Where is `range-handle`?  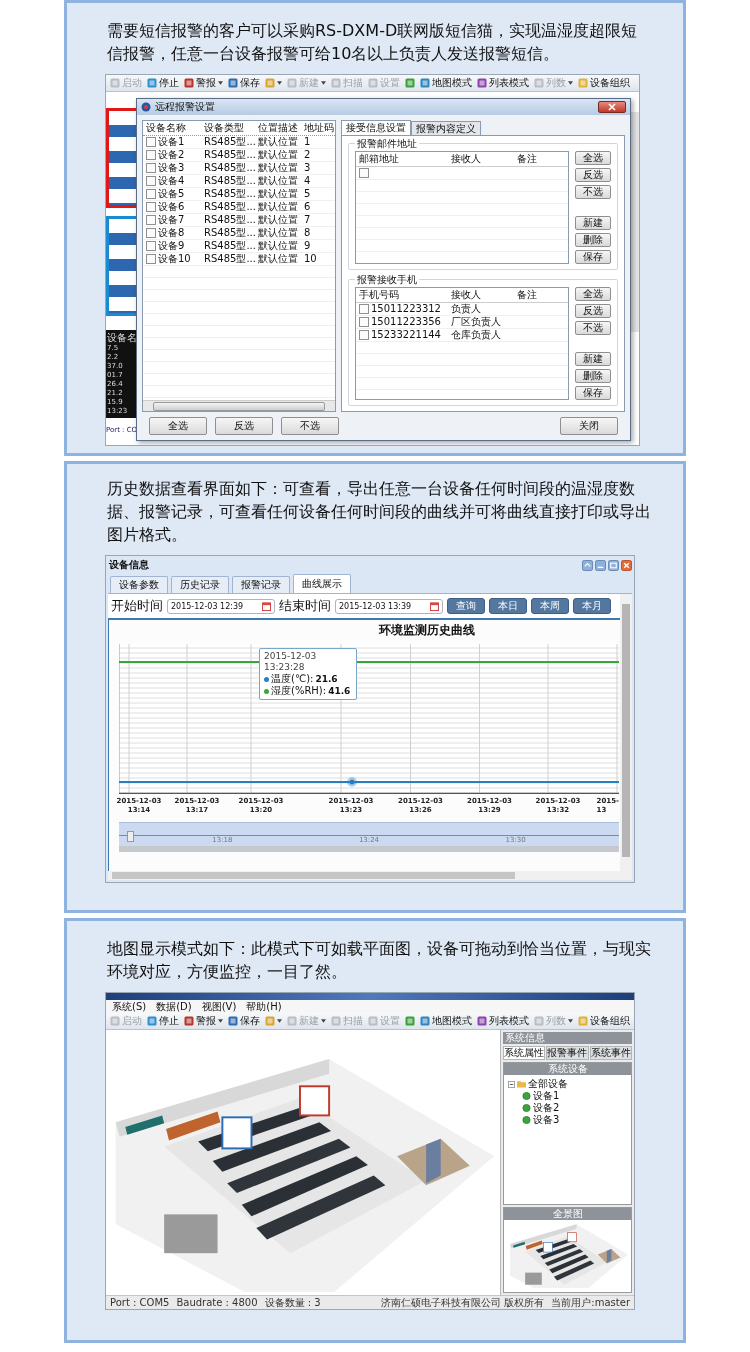
range-handle is located at coordinates (130, 836).